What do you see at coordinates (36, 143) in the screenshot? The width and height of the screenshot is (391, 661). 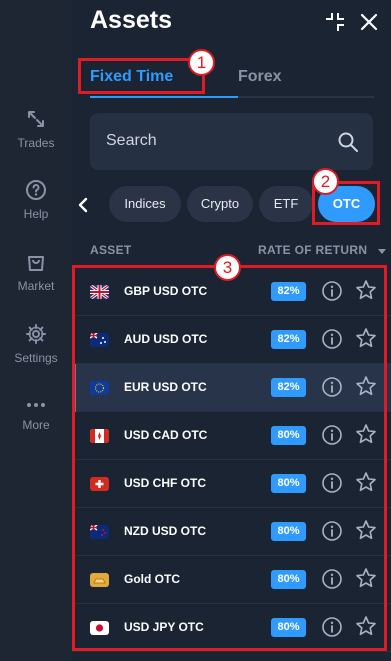 I see `sidebar-label: Trades` at bounding box center [36, 143].